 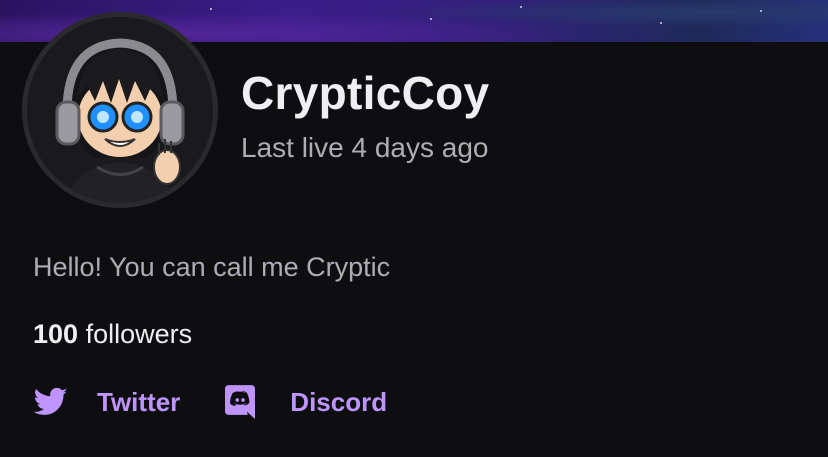 I want to click on chibi-avatar-picture, so click(x=120, y=110).